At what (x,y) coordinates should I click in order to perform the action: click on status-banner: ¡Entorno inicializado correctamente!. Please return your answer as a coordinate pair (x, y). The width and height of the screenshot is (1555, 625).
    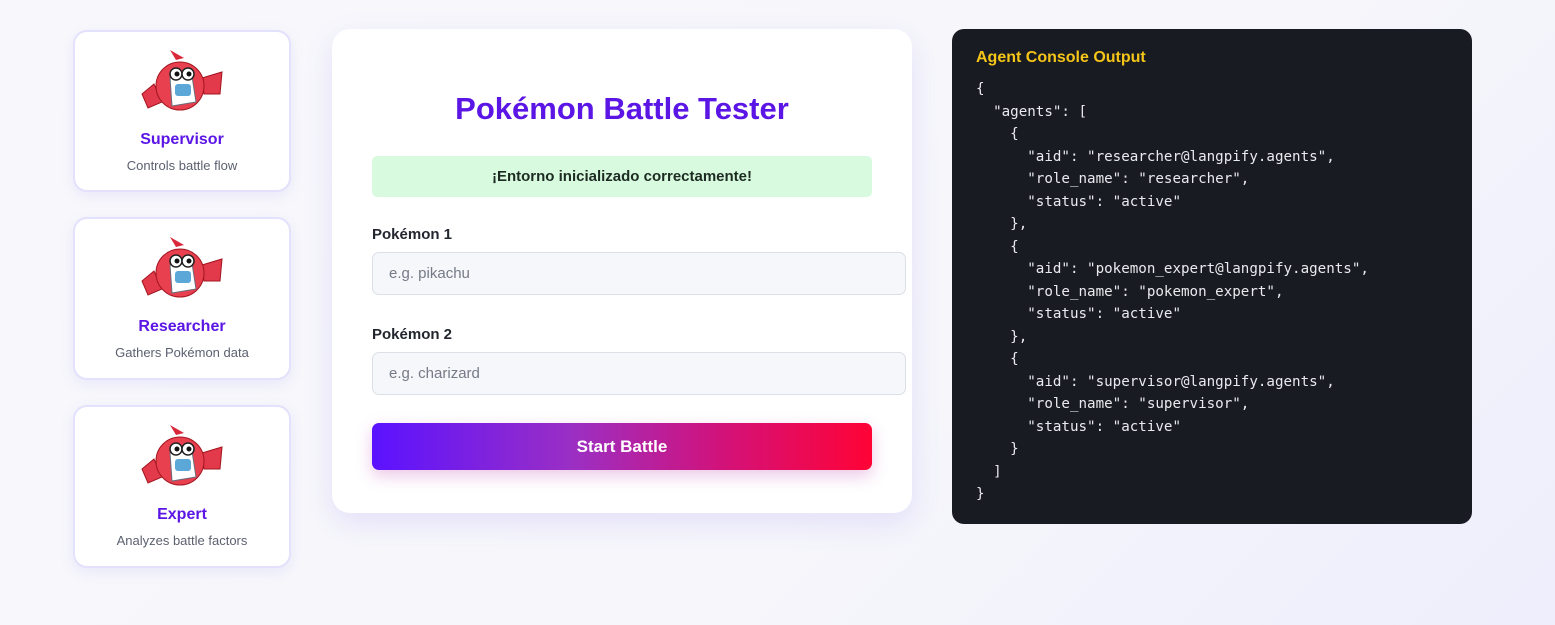
    Looking at the image, I should click on (622, 176).